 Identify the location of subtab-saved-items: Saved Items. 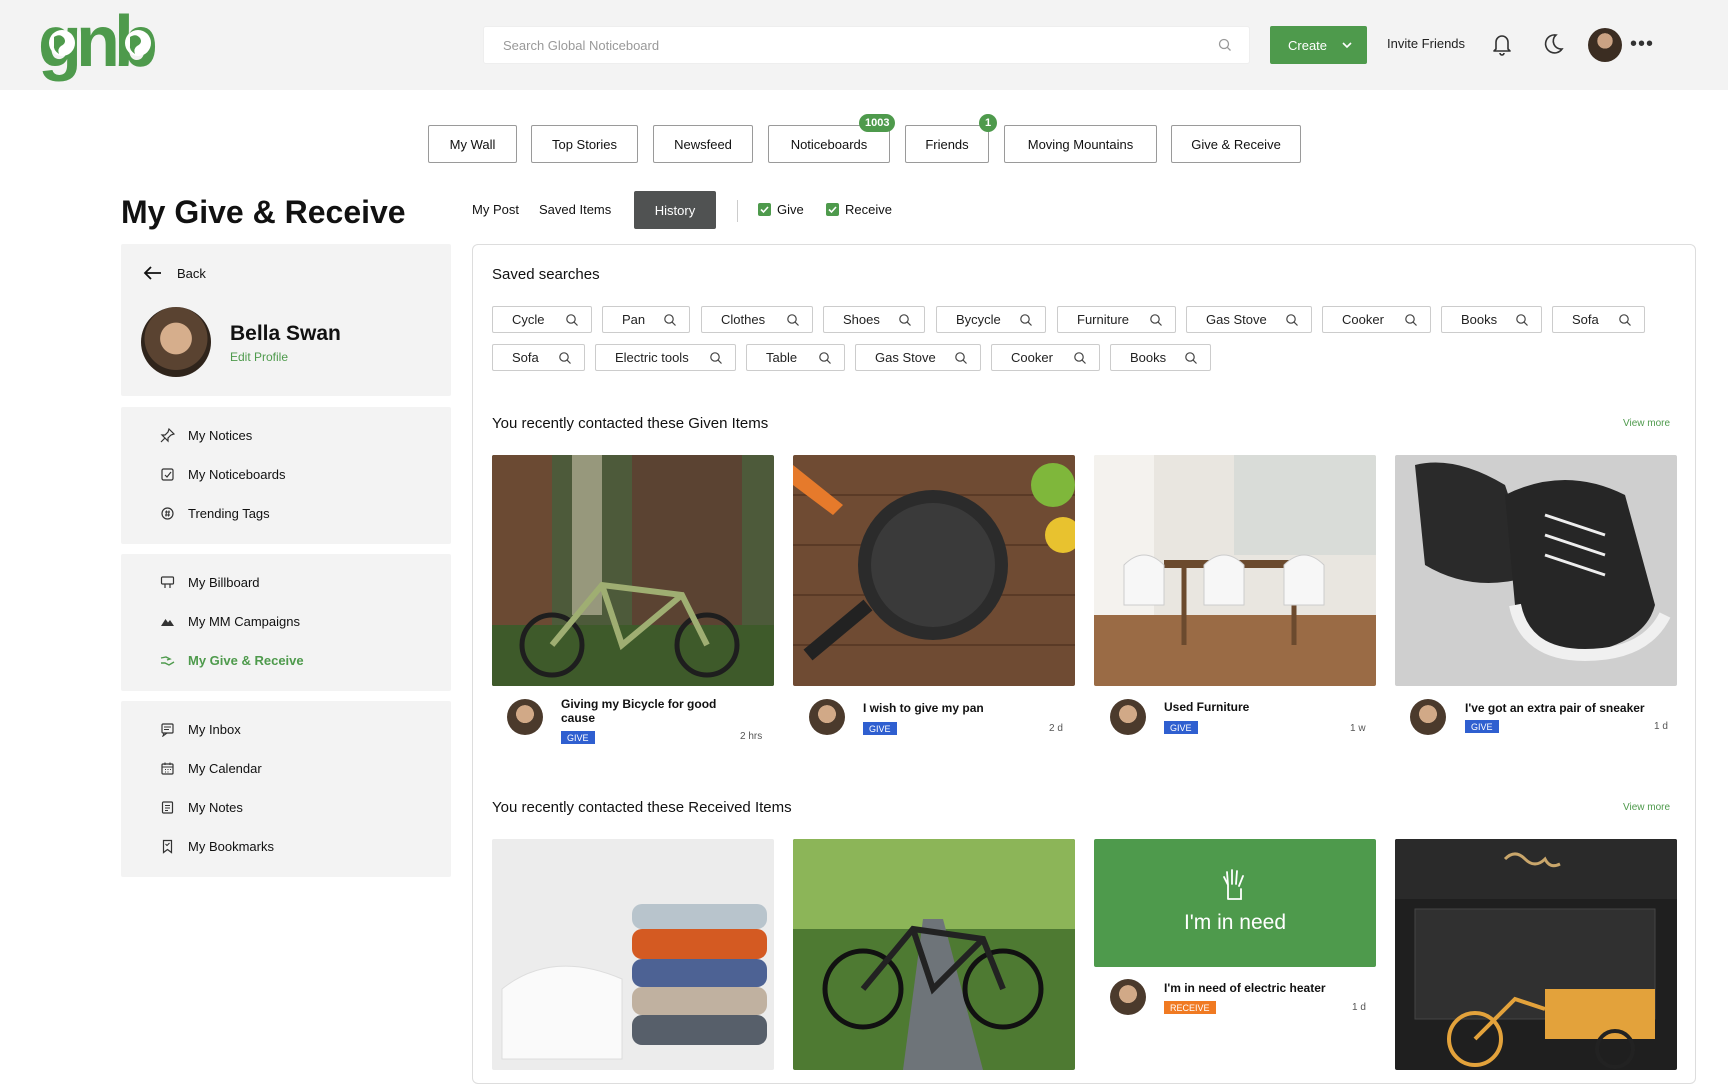
(575, 209).